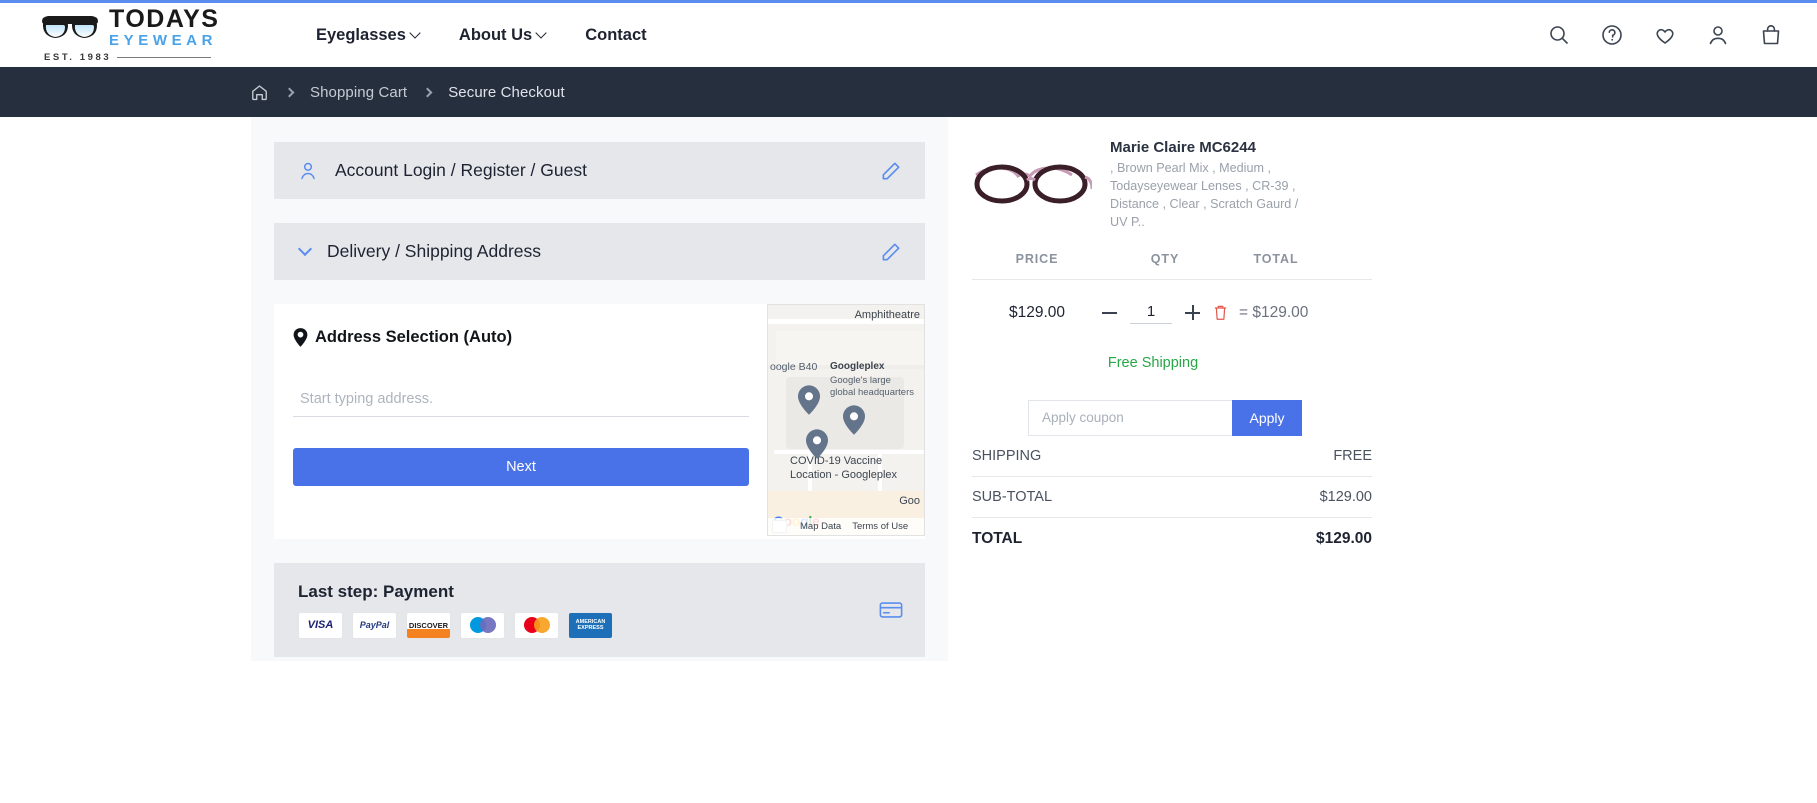  I want to click on map-label-googleplex: Googleplex, so click(857, 366).